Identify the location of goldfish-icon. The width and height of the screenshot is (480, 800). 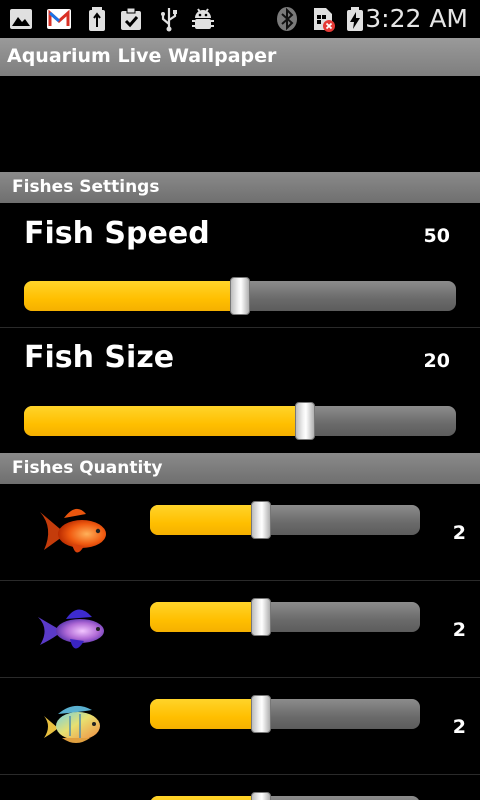
(73, 530).